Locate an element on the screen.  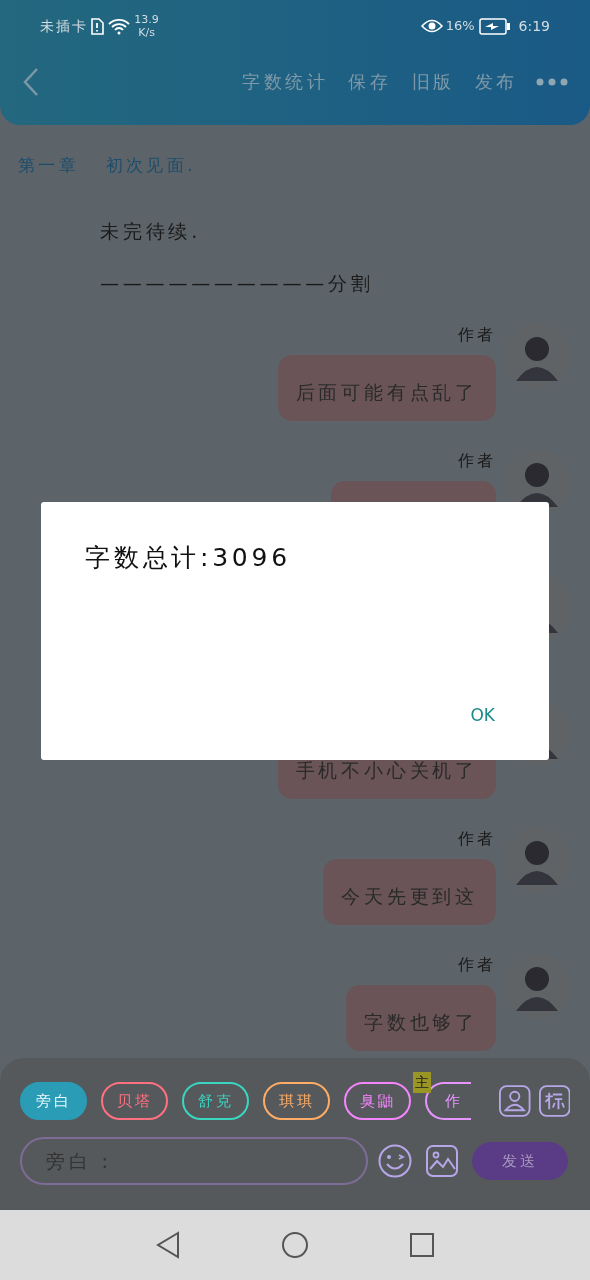
speed-unit: K/s is located at coordinates (146, 32).